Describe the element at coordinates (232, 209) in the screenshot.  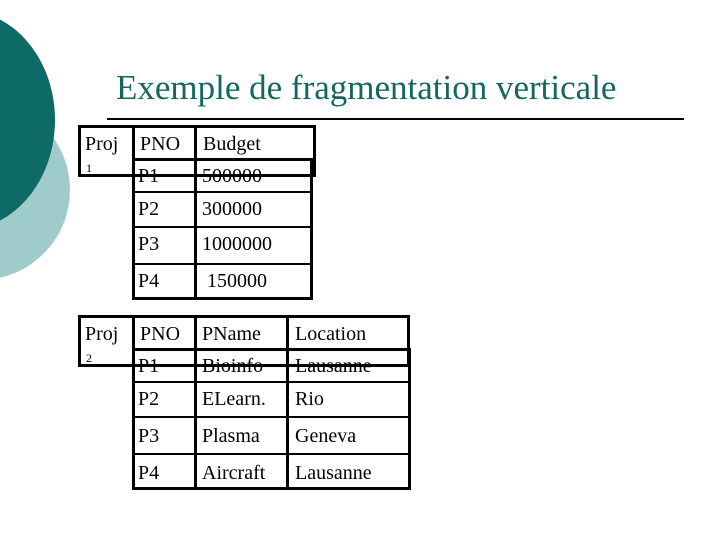
I see `cell-budget: 300000` at that location.